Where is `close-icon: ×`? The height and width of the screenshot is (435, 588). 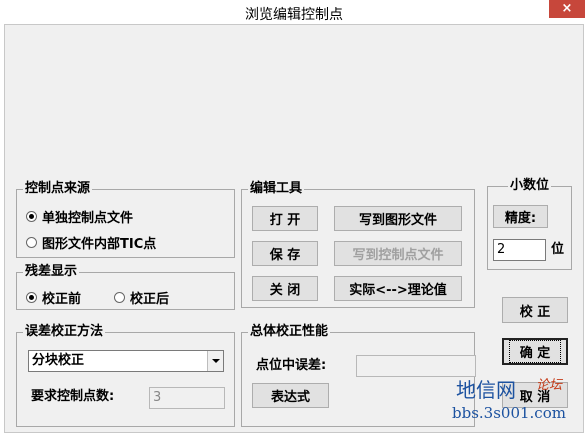
close-icon: × is located at coordinates (567, 8).